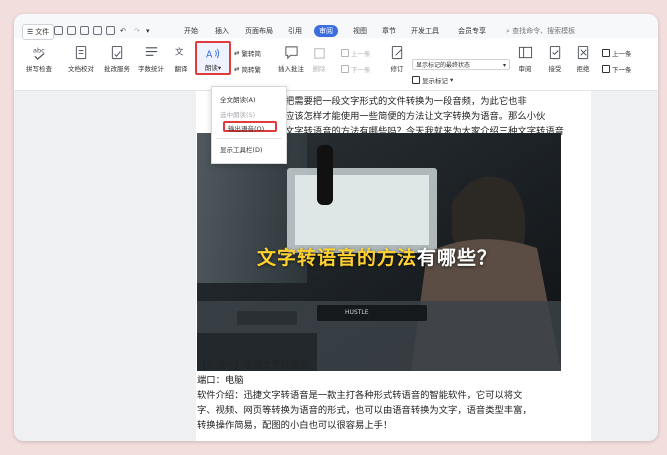 The height and width of the screenshot is (455, 667). I want to click on tab-view: 视图, so click(360, 31).